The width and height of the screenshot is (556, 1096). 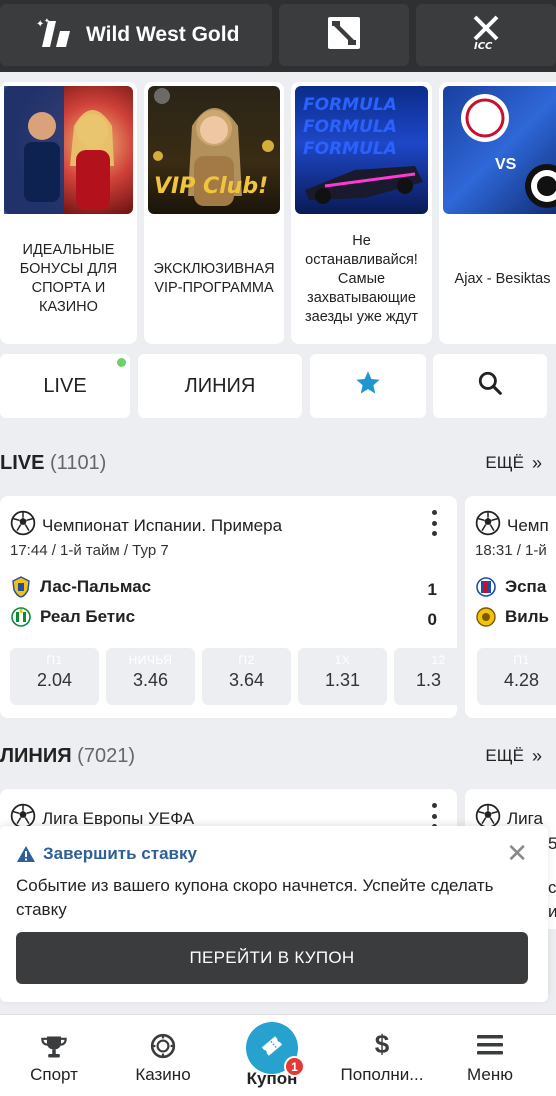 I want to click on tab-live: LIVE, so click(x=65, y=386).